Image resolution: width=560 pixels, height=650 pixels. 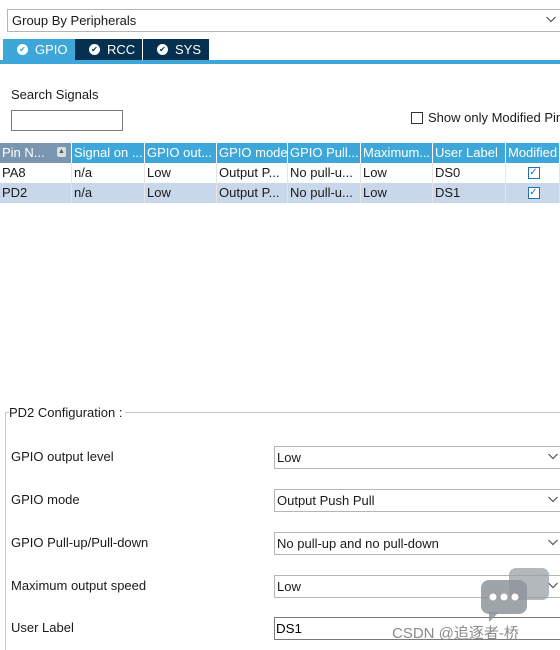 What do you see at coordinates (417, 500) in the screenshot?
I see `gpio-mode-select: Output Push Pull` at bounding box center [417, 500].